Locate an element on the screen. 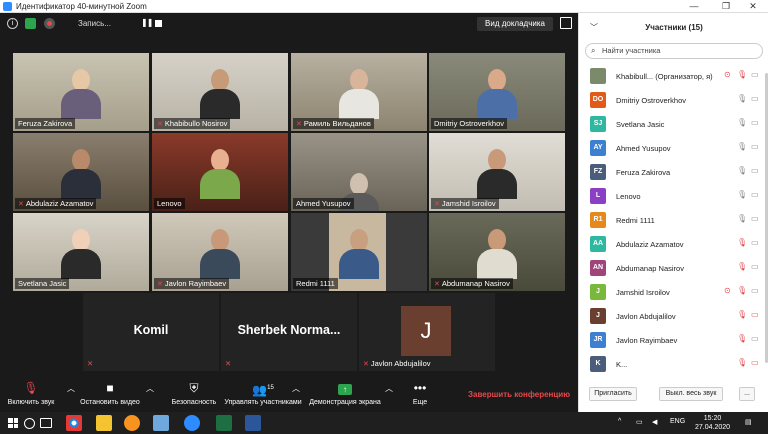 The image size is (768, 434). participant-row: DO Dmitriy Ostroverkhov 🎙 ▭ is located at coordinates (673, 100).